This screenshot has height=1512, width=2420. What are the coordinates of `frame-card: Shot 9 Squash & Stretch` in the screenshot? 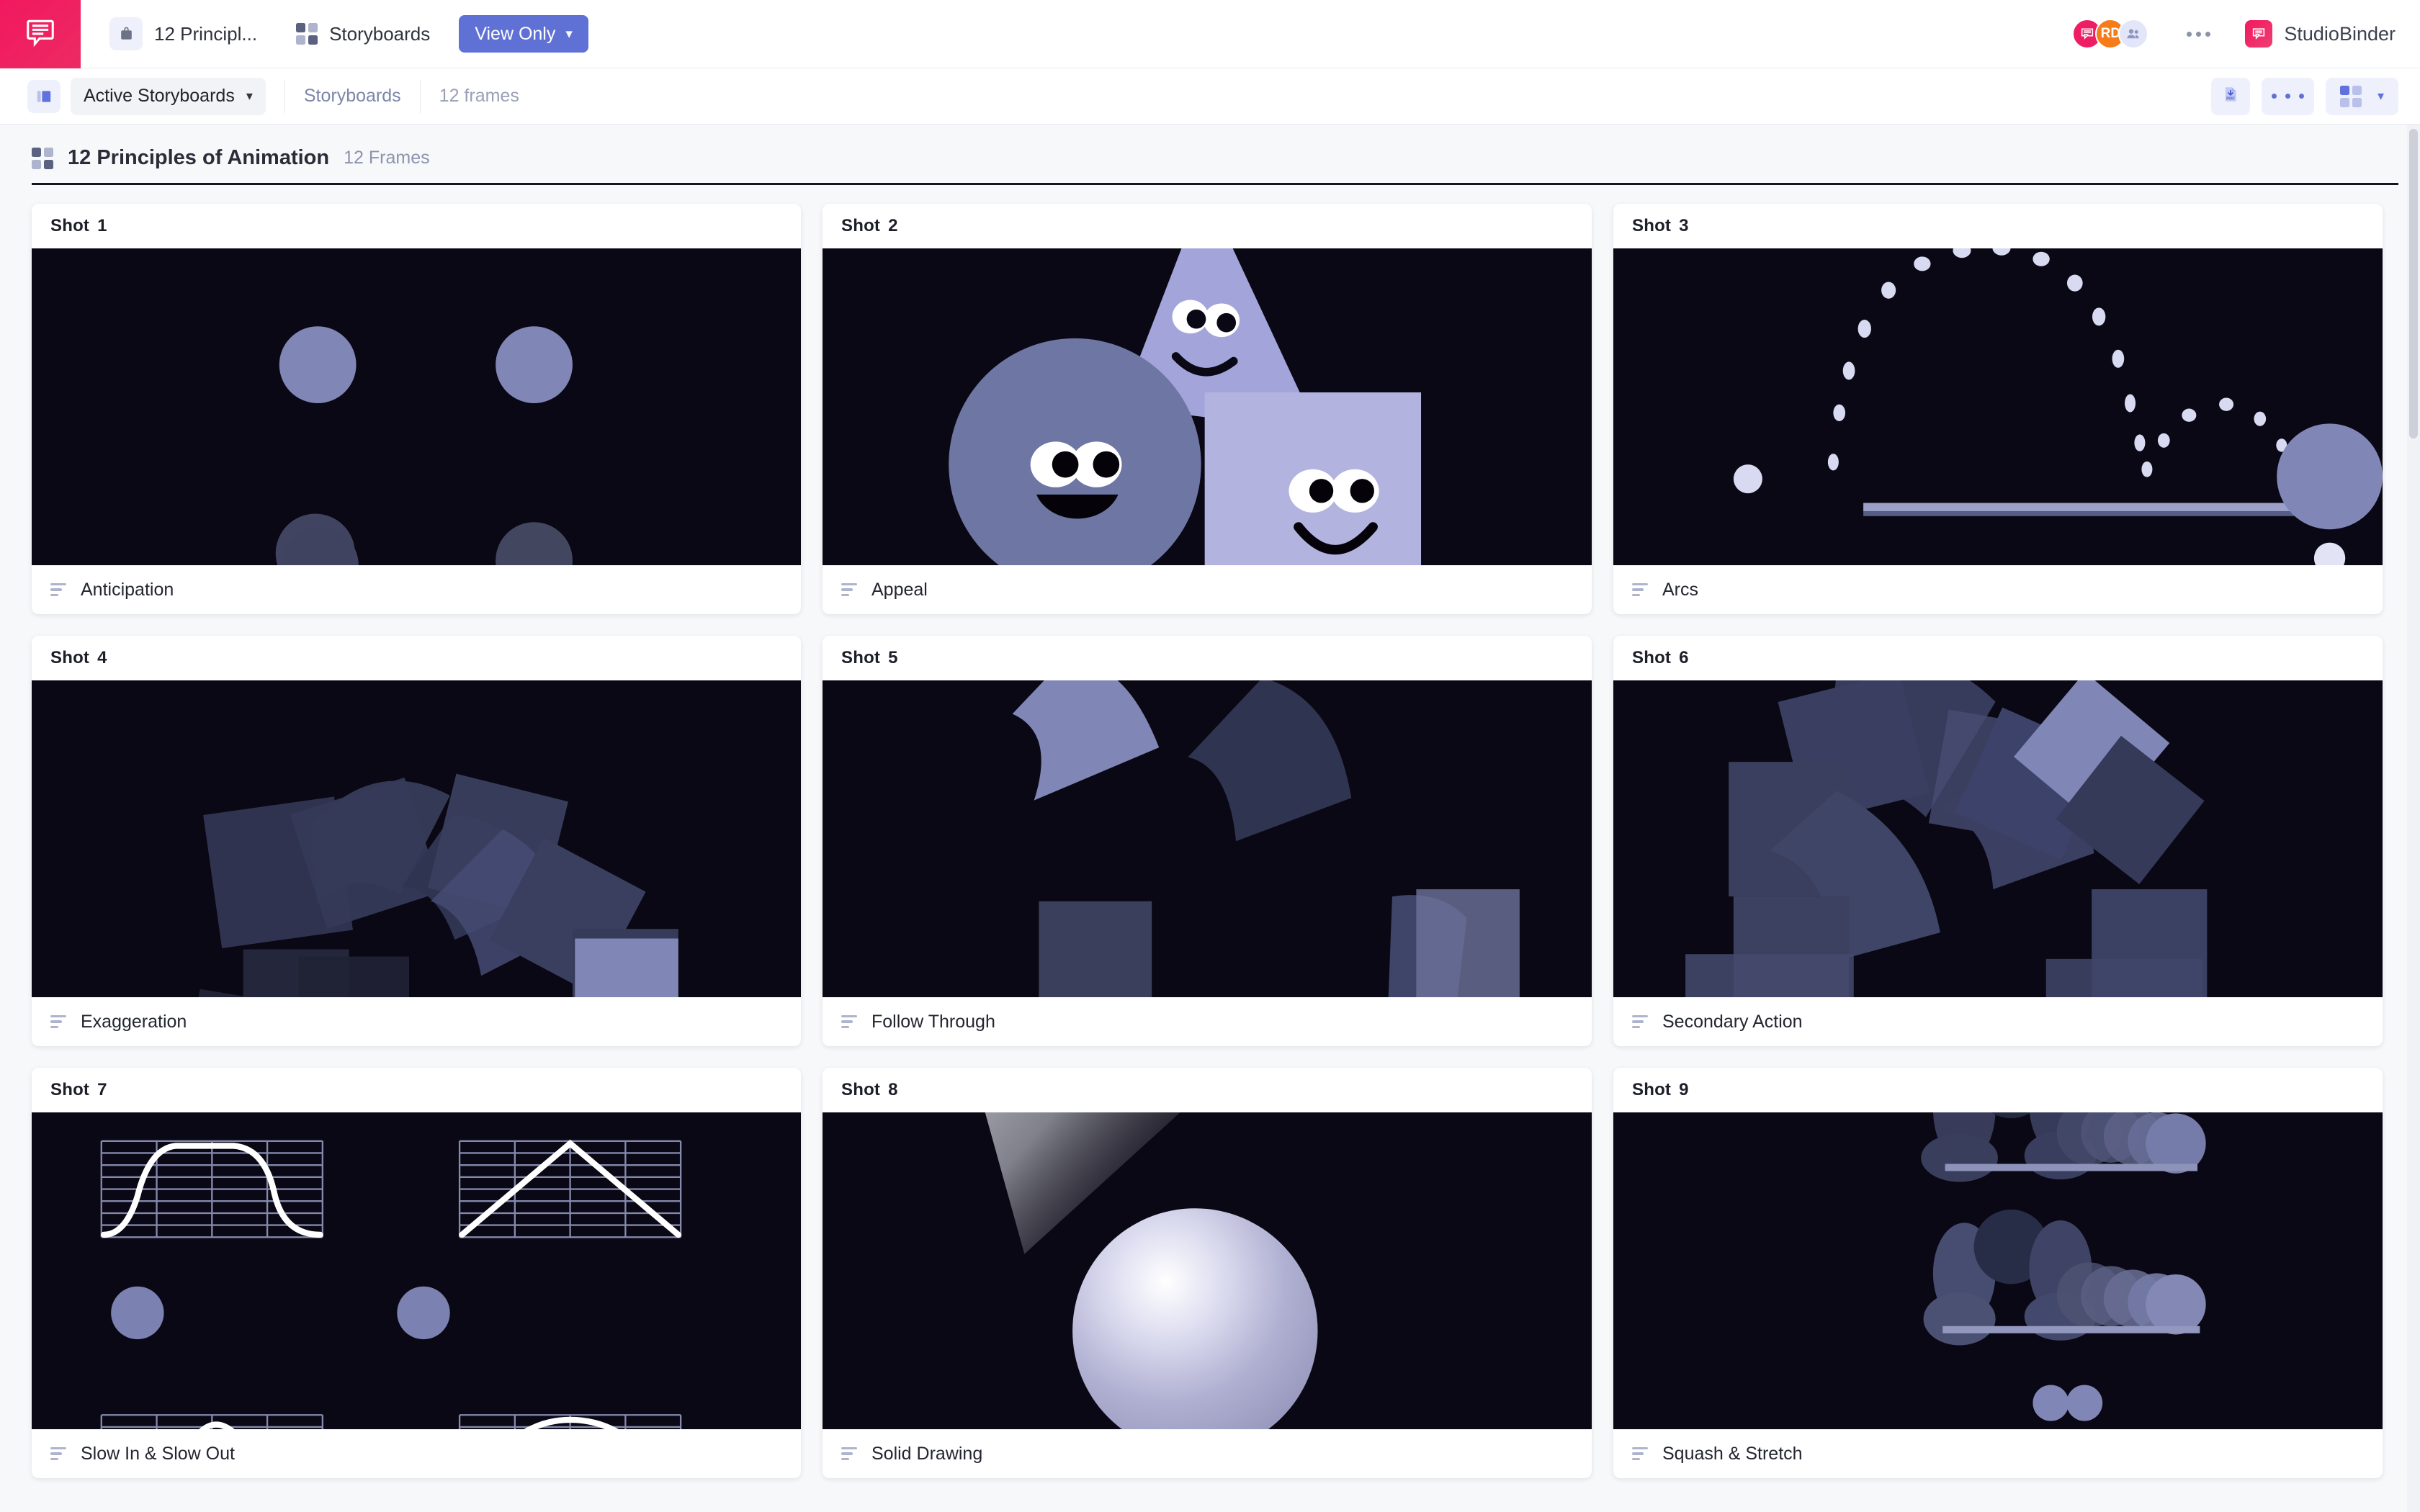 It's located at (1998, 1273).